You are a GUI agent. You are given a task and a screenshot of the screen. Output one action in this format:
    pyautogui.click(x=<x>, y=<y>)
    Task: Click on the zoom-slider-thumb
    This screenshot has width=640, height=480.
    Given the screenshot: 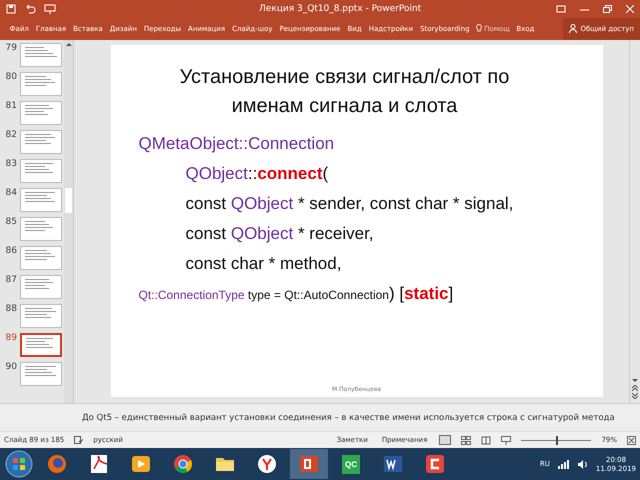 What is the action you would take?
    pyautogui.click(x=557, y=440)
    